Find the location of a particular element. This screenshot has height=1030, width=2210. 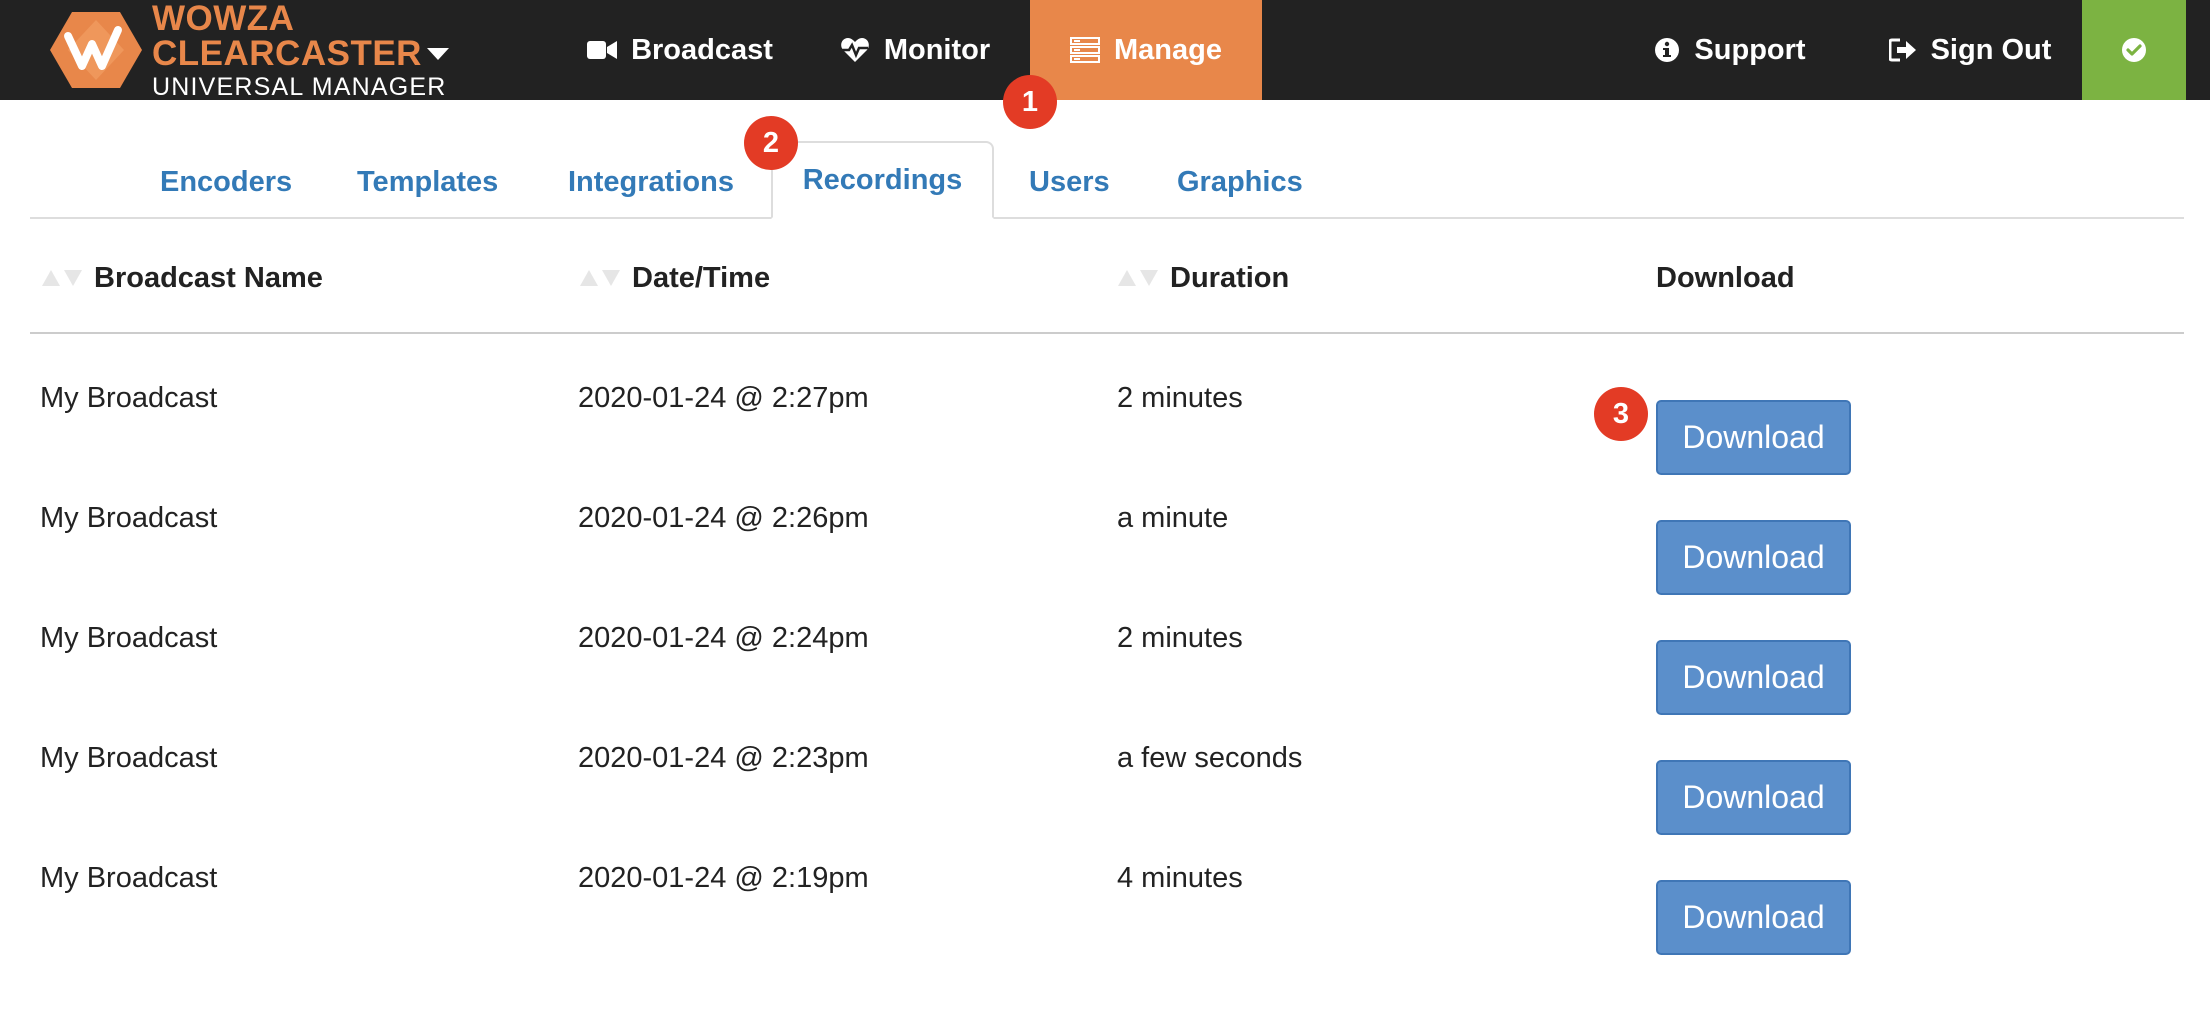

server-icon is located at coordinates (1085, 50).